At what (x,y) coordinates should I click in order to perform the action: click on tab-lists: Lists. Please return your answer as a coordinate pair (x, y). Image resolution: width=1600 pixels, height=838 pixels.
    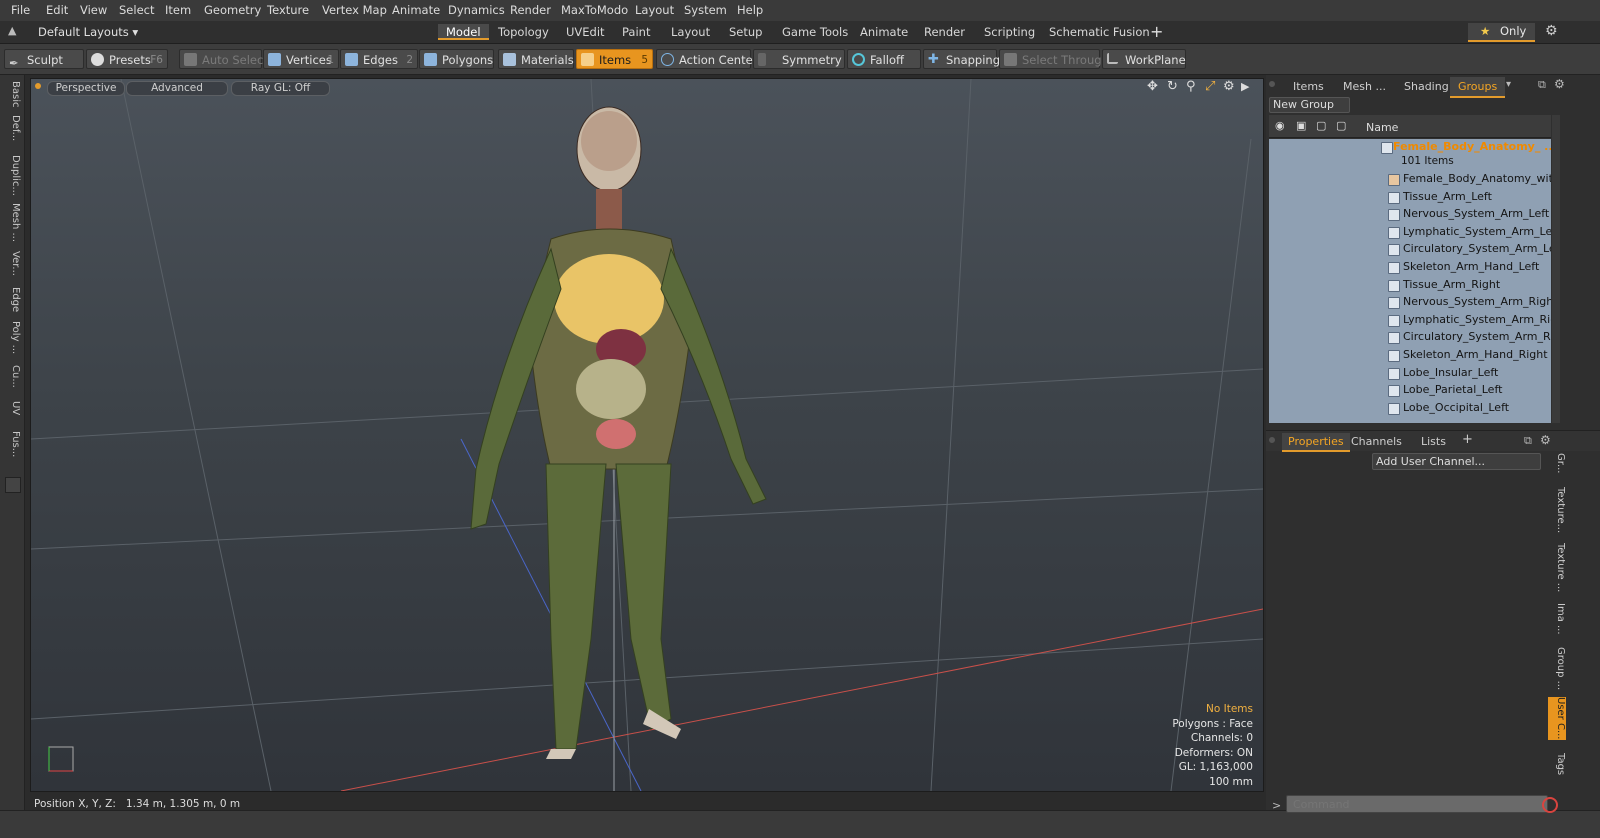
    Looking at the image, I should click on (1433, 441).